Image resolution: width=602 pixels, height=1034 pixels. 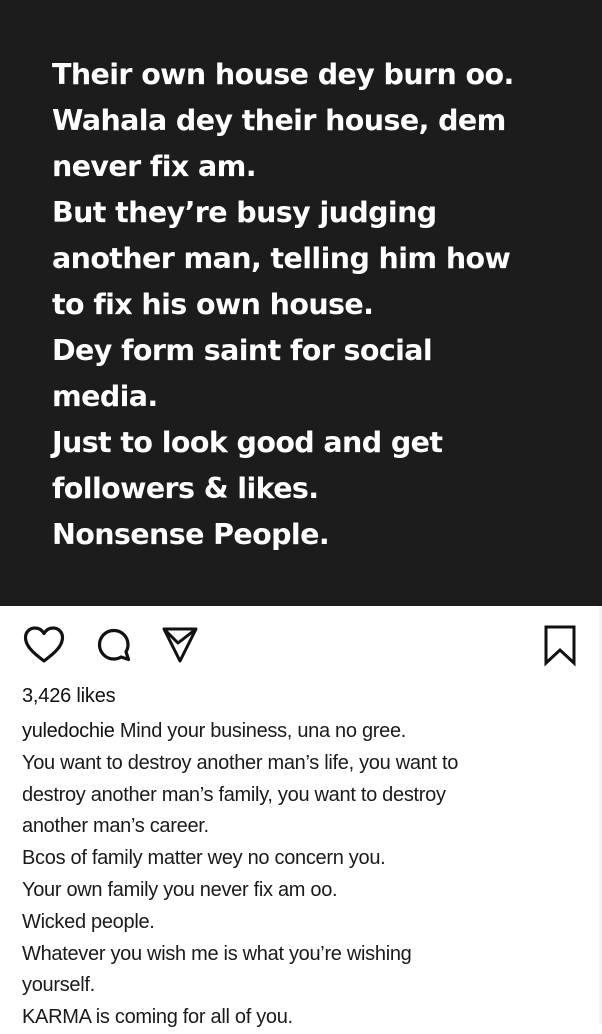 I want to click on post-text-line: followers & likes., so click(x=185, y=488).